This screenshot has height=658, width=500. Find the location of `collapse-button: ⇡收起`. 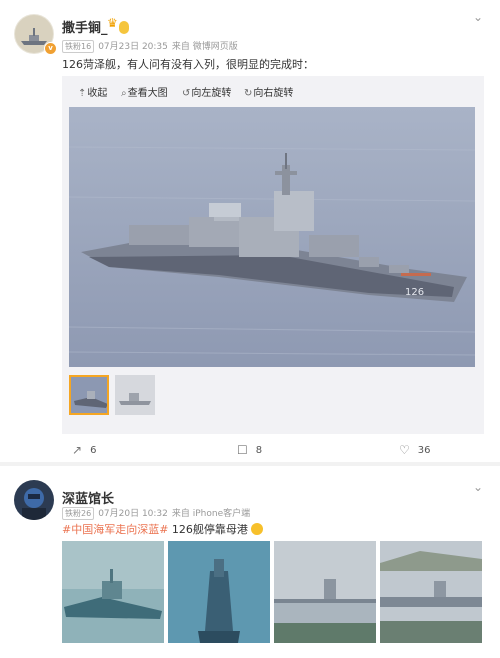

collapse-button: ⇡收起 is located at coordinates (92, 91).